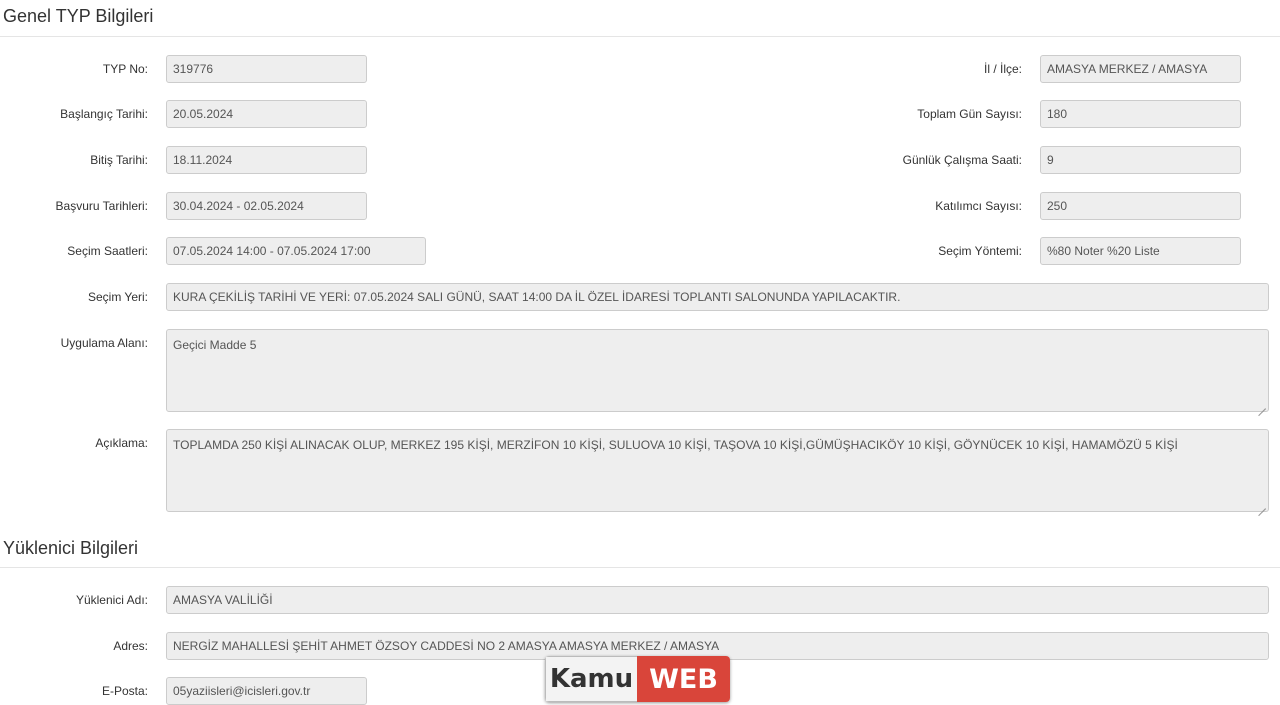 This screenshot has width=1280, height=705. I want to click on application-area-textarea: Geçici Madde 5, so click(717, 370).